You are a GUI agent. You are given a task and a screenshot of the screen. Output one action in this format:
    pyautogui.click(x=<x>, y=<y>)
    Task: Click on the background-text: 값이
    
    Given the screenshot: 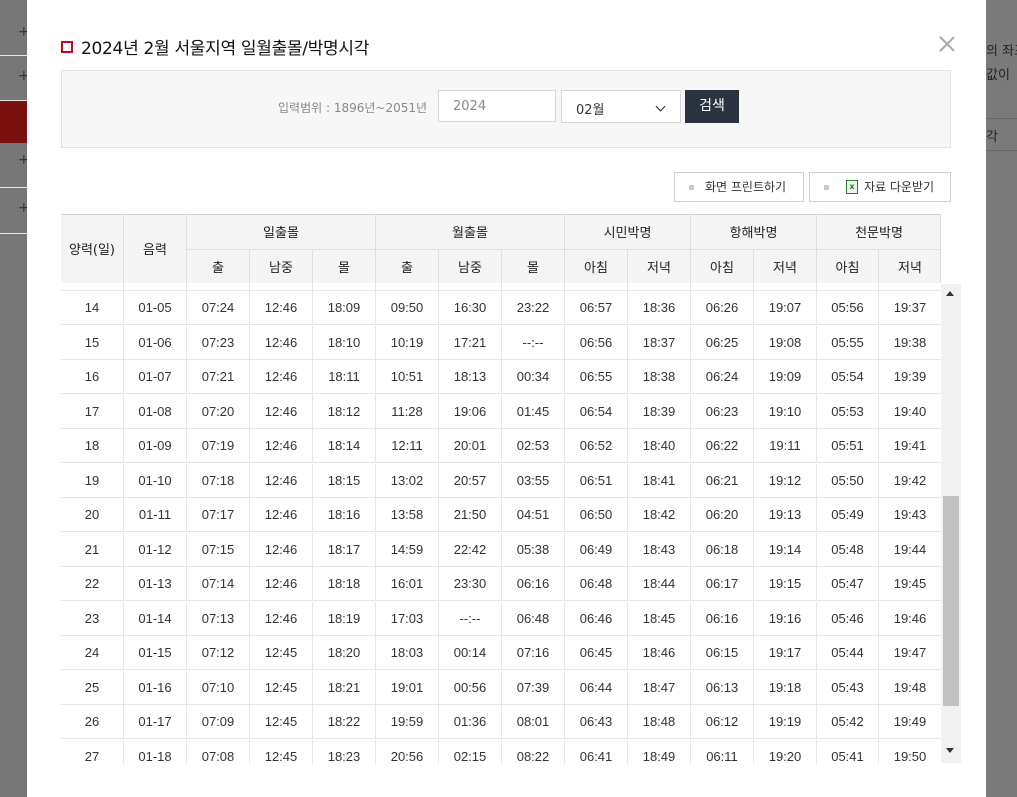 What is the action you would take?
    pyautogui.click(x=998, y=75)
    